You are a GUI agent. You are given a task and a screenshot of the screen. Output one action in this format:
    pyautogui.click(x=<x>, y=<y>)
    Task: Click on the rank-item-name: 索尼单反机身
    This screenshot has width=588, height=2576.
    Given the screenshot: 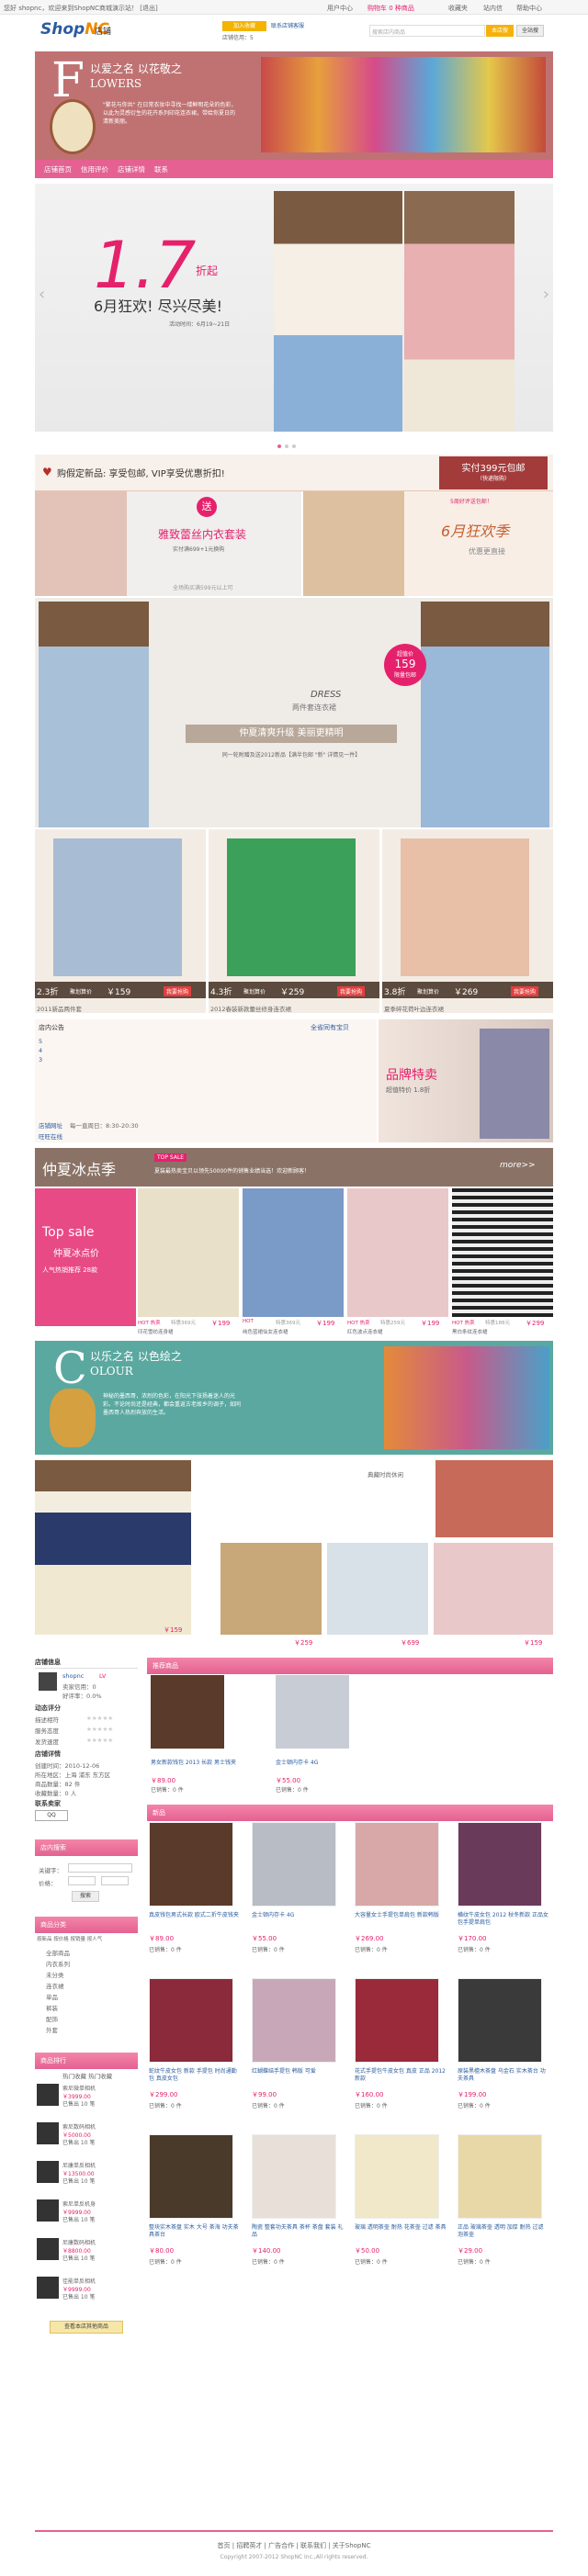 What is the action you would take?
    pyautogui.click(x=79, y=2203)
    